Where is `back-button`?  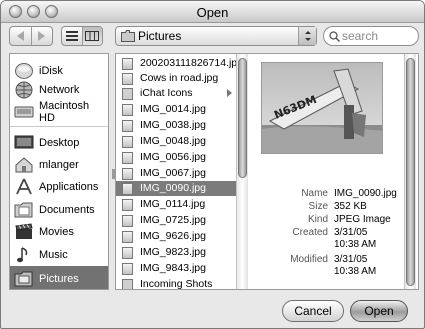
back-button is located at coordinates (20, 36).